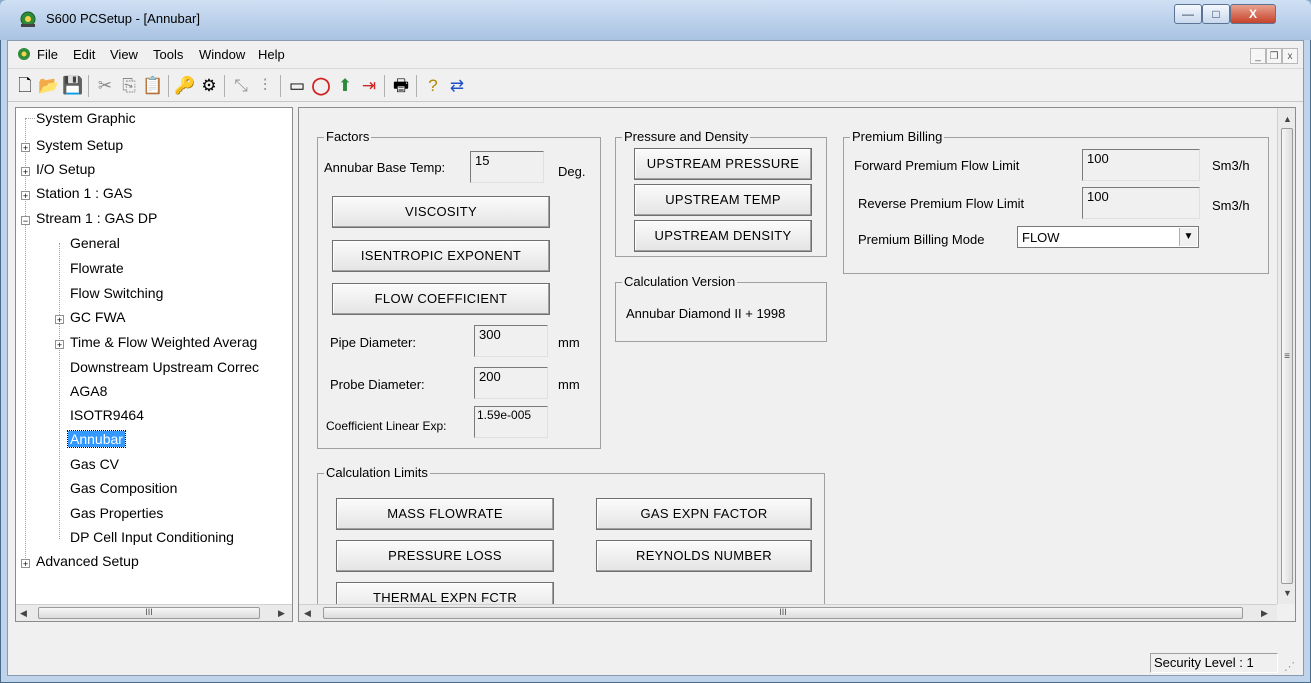 This screenshot has height=683, width=1311. I want to click on scroll-up-icon: ▲, so click(1287, 119).